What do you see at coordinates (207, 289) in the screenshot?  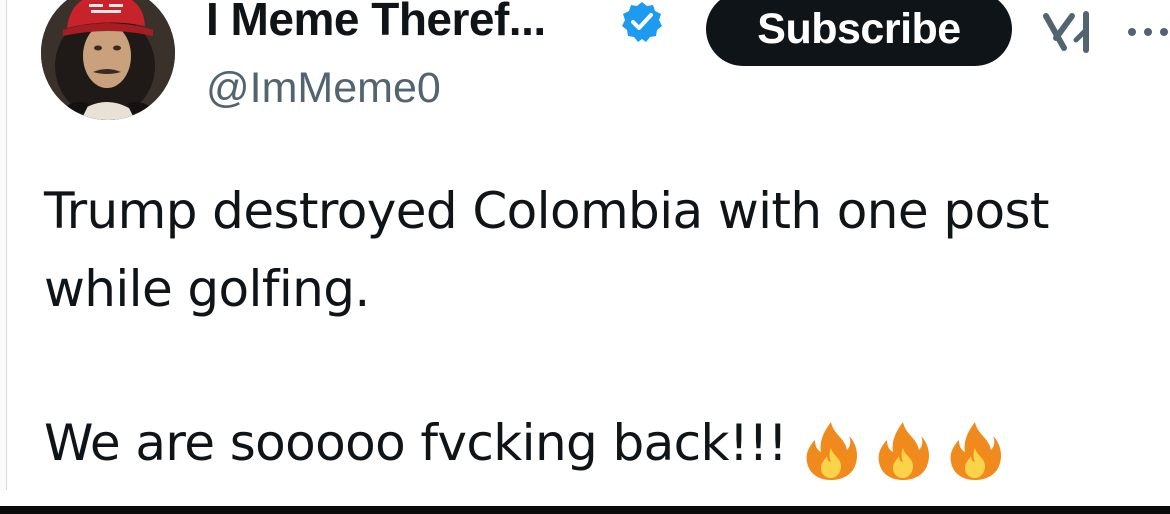 I see `tweet-text-line: while golfing.` at bounding box center [207, 289].